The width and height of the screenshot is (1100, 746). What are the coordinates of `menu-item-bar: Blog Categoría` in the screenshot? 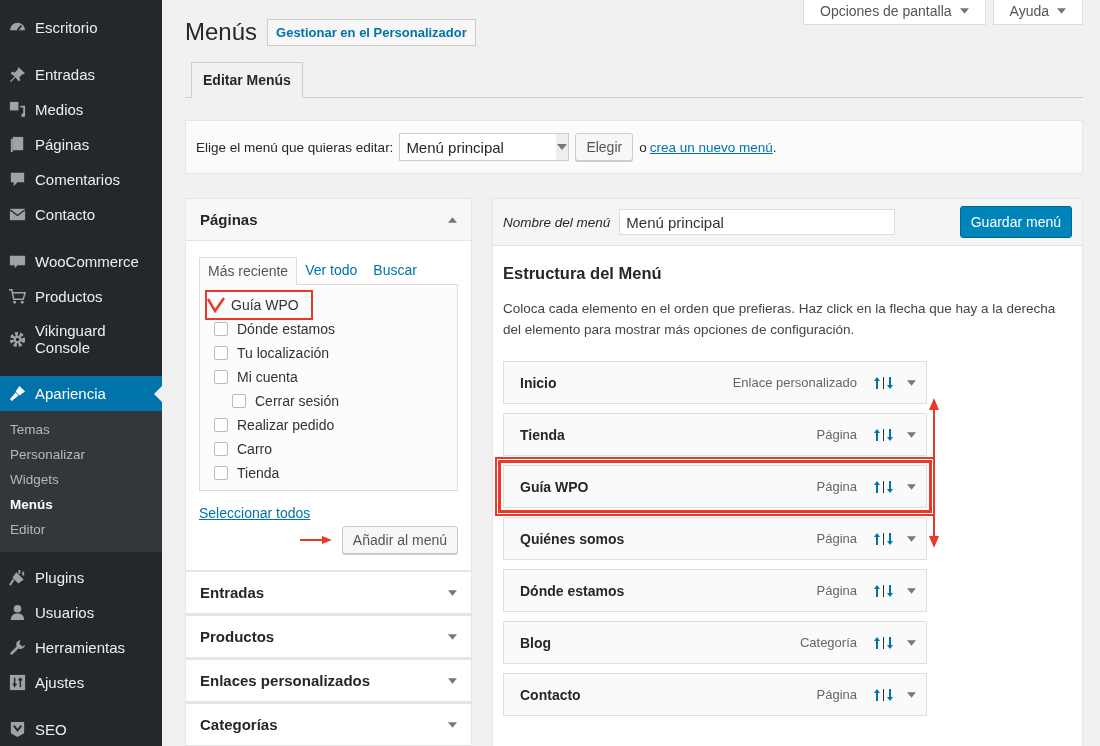 It's located at (715, 642).